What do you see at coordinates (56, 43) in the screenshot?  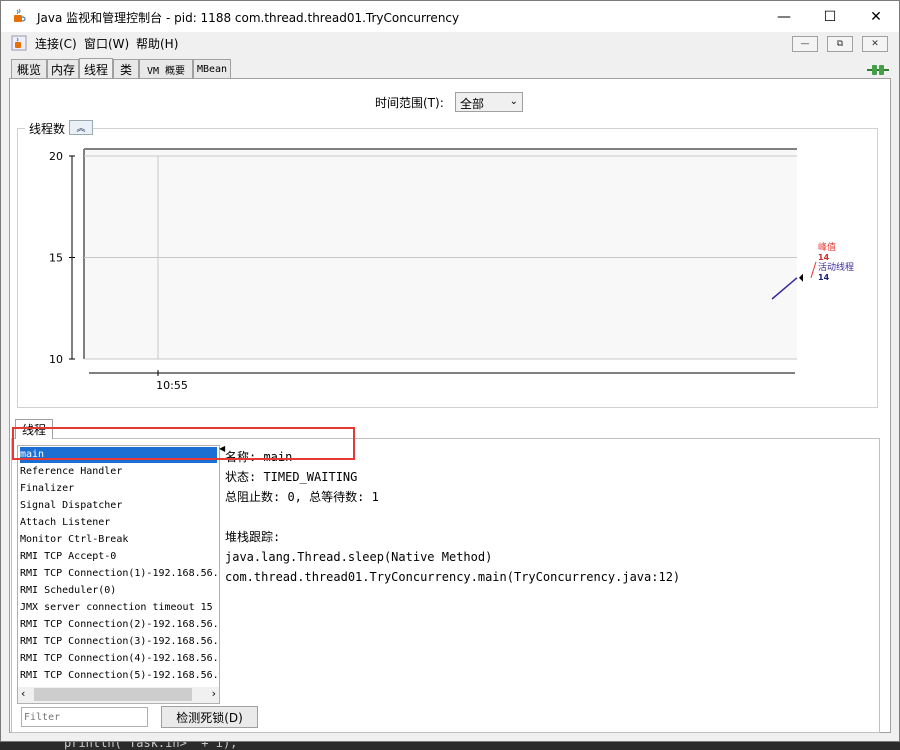 I see `menu-connection: 连接(C)` at bounding box center [56, 43].